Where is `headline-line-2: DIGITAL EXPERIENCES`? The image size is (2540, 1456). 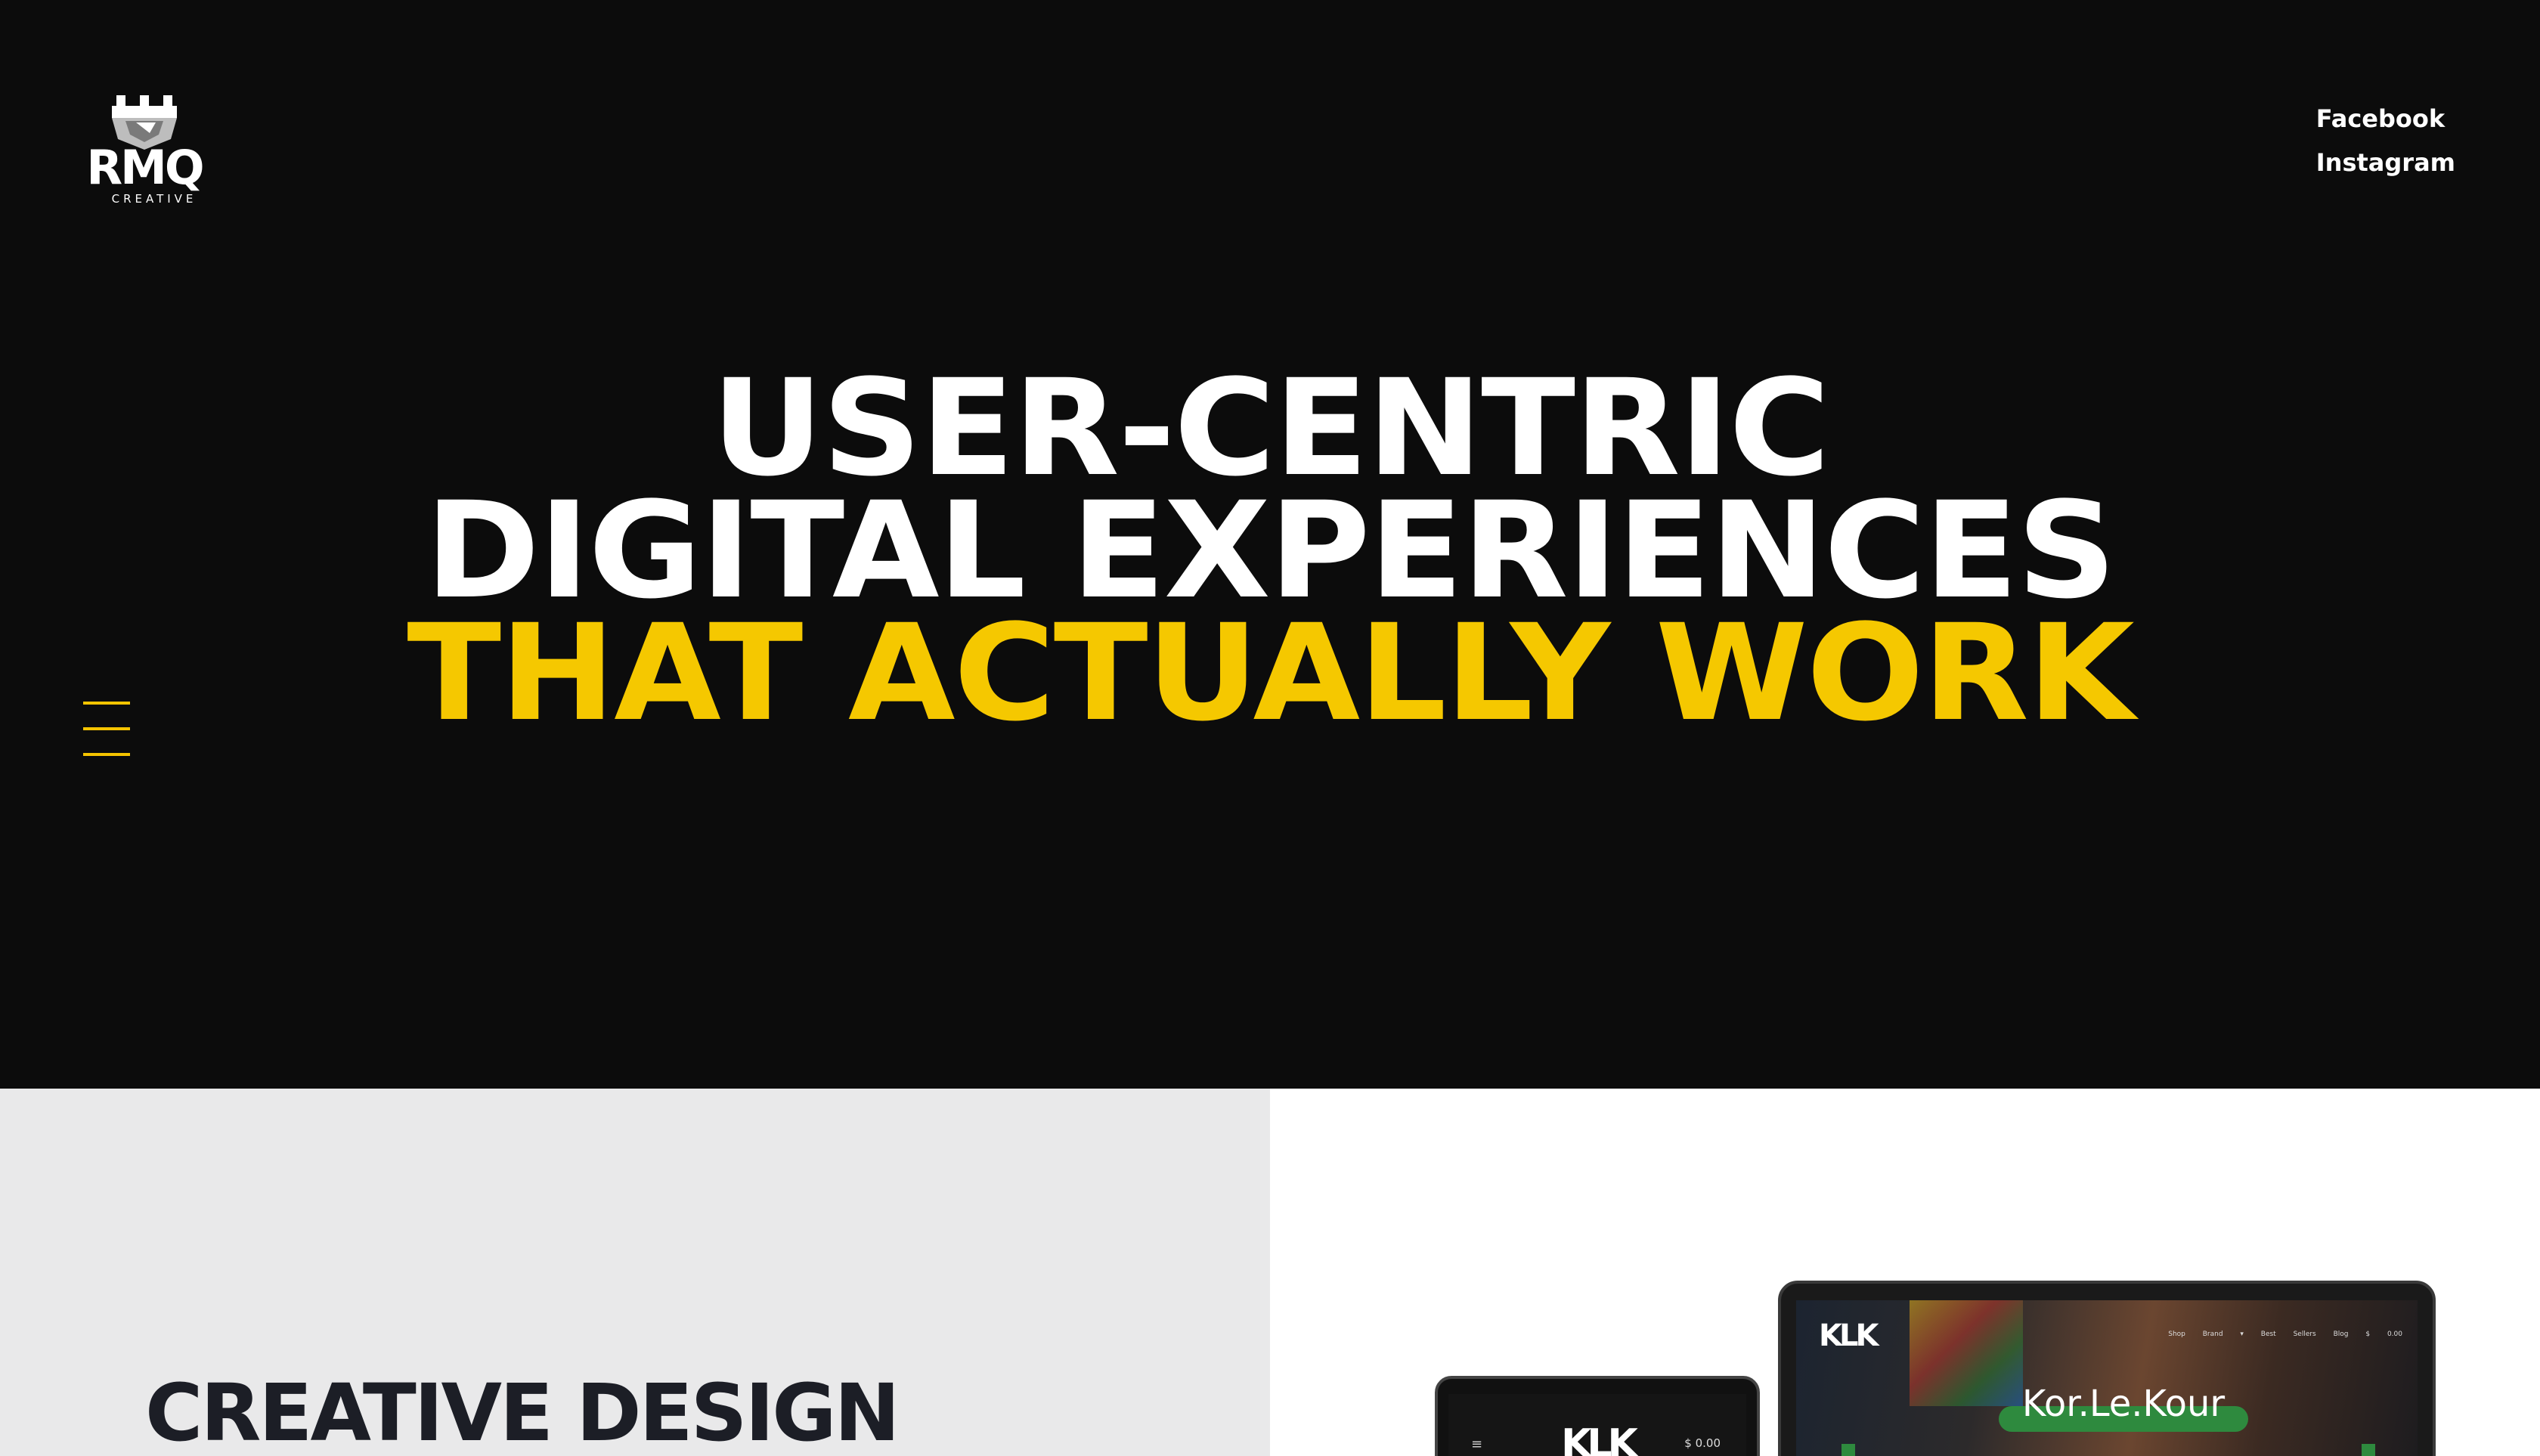 headline-line-2: DIGITAL EXPERIENCES is located at coordinates (1270, 550).